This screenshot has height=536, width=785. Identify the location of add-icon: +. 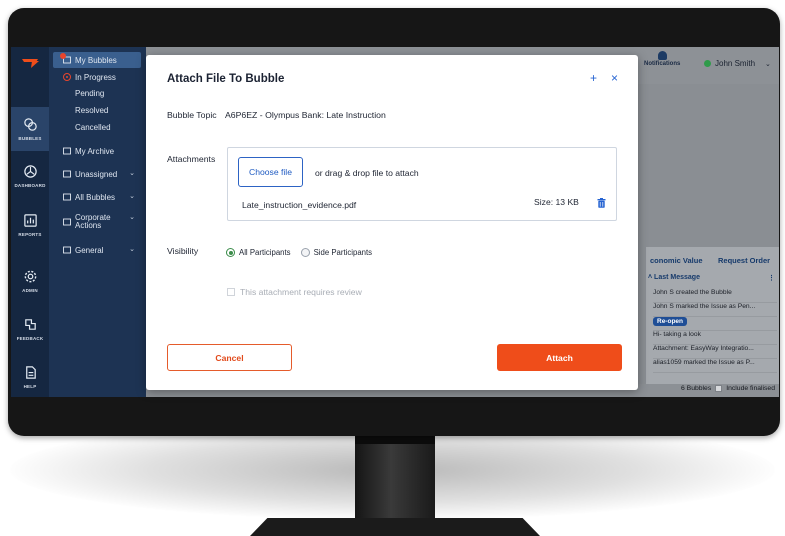
(593, 78).